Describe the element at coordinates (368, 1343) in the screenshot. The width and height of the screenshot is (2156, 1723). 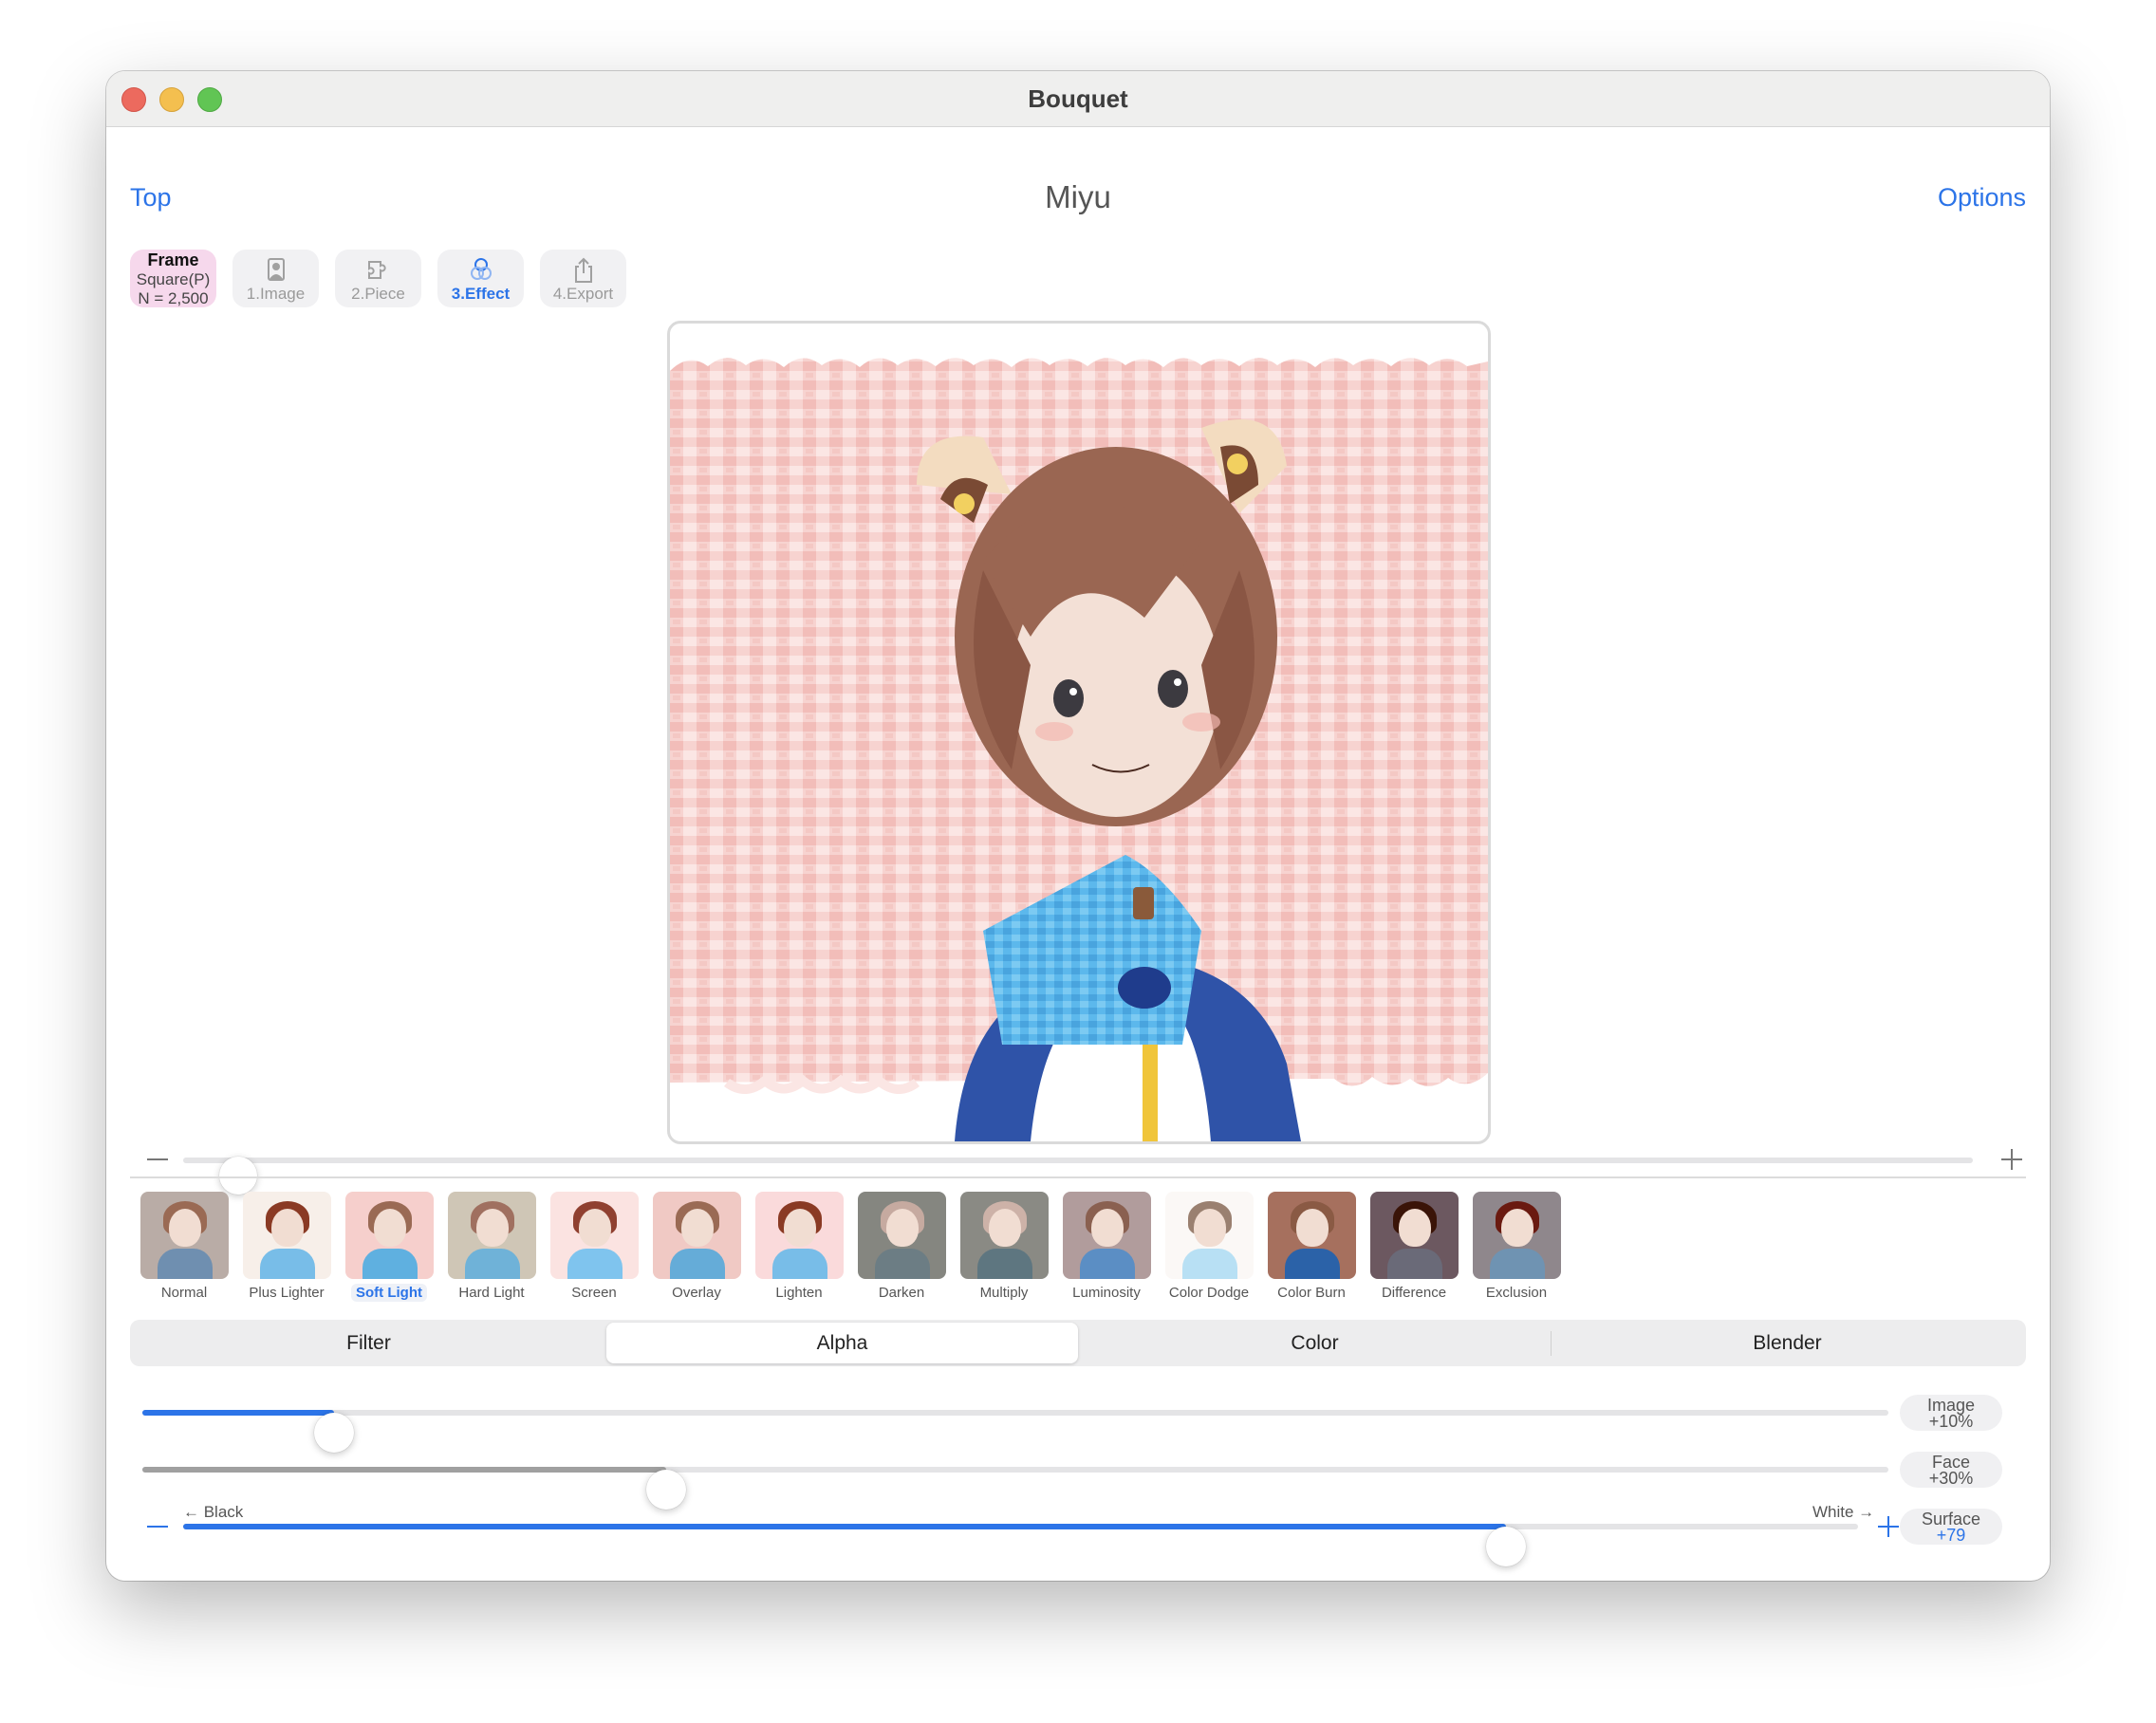
I see `tab-filter: Filter` at that location.